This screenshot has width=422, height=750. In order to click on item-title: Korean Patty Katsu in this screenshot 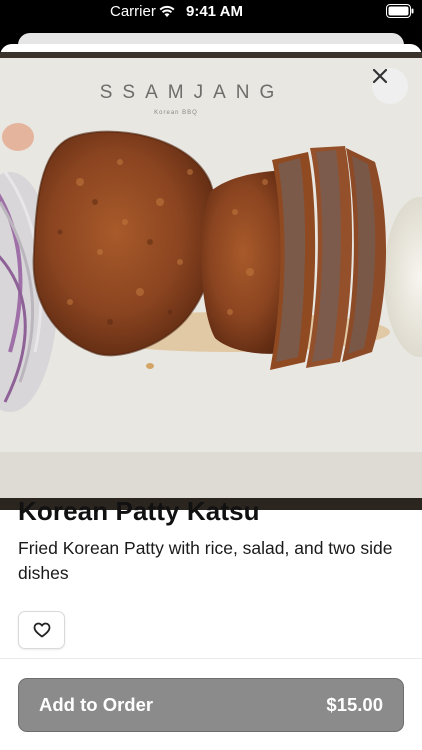, I will do `click(139, 511)`.